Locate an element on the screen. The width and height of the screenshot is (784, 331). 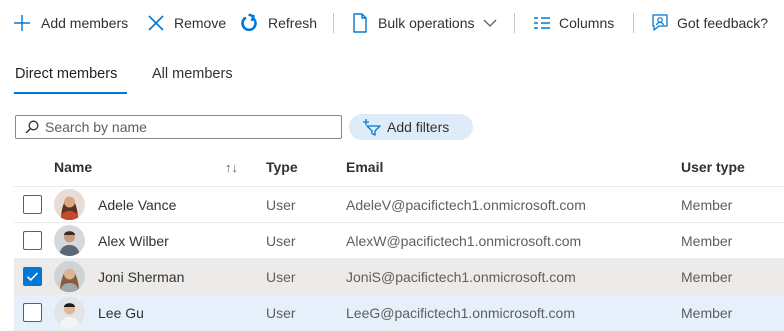
tab-direct-members: Direct members is located at coordinates (66, 74).